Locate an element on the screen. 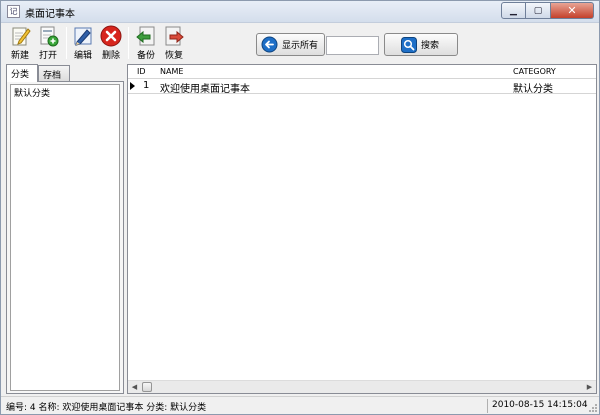 This screenshot has width=600, height=415. tab-panel: 默认分类 is located at coordinates (65, 237).